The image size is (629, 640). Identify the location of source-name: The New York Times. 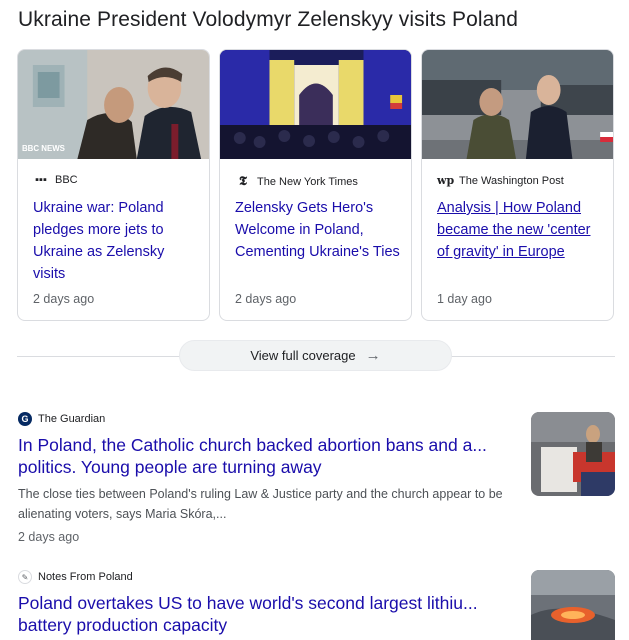
(307, 181).